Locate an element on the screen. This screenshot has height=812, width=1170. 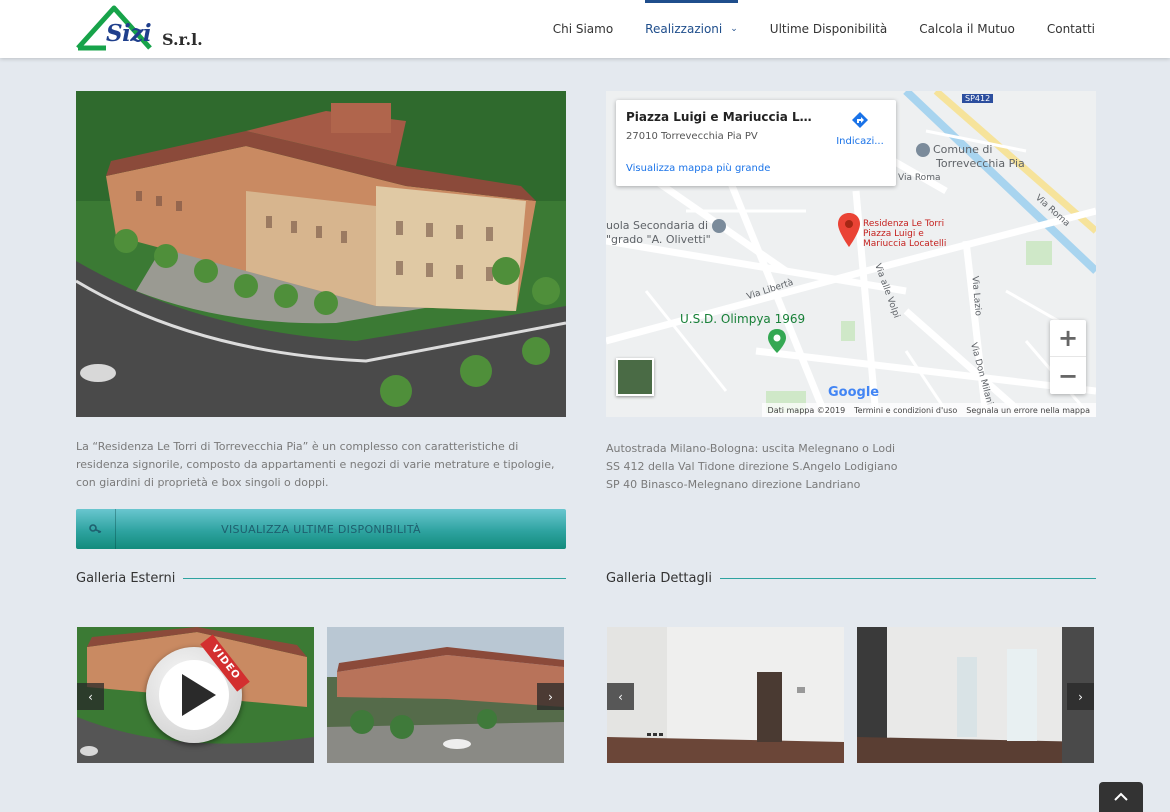
map-larger-link: Visualizza mappa più grande is located at coordinates (698, 168).